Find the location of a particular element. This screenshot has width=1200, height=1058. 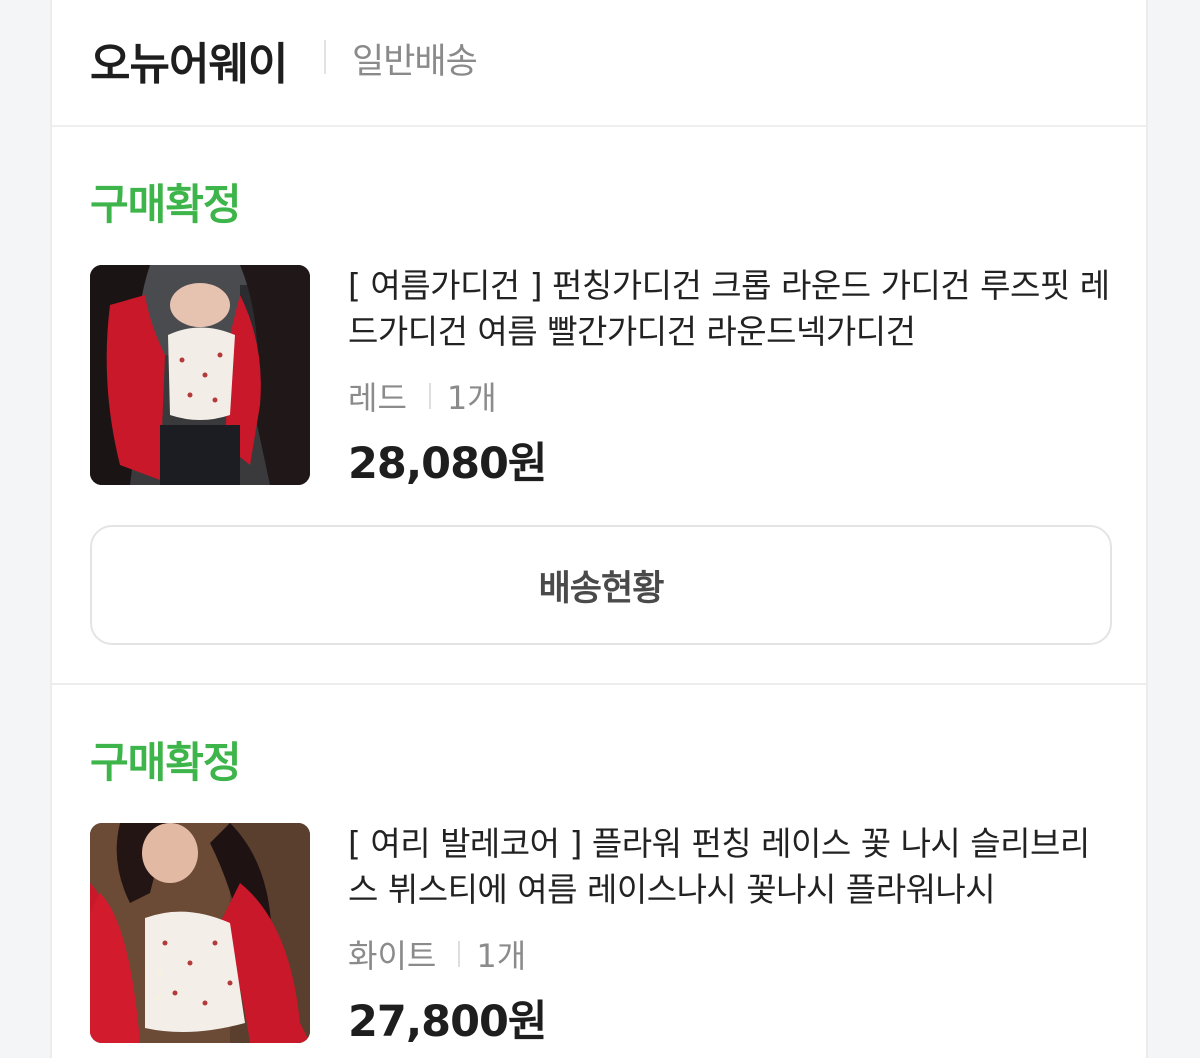

store-header: 오뉴어웨이 일반배송 is located at coordinates (599, 63).